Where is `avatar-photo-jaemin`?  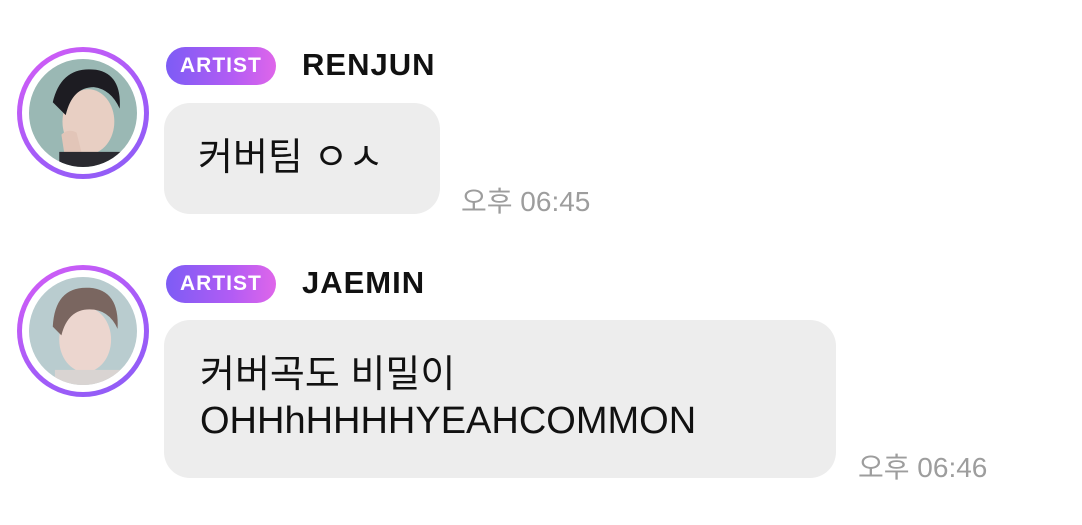 avatar-photo-jaemin is located at coordinates (83, 331).